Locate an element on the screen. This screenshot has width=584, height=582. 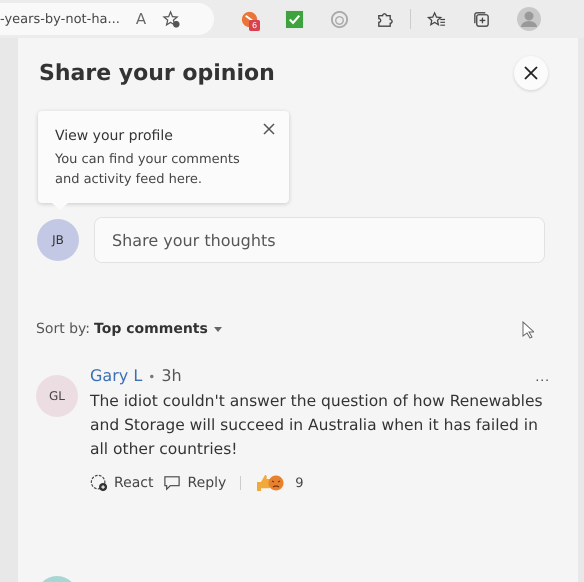
notification-badge: 6 is located at coordinates (254, 25).